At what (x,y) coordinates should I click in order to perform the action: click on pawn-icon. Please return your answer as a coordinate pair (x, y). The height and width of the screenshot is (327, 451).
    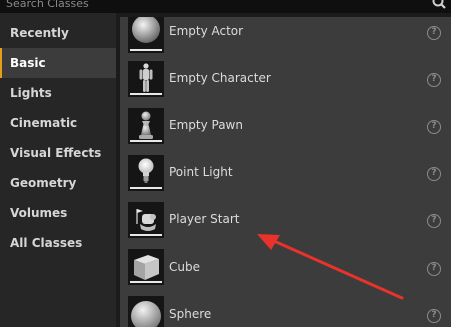
    Looking at the image, I should click on (146, 126).